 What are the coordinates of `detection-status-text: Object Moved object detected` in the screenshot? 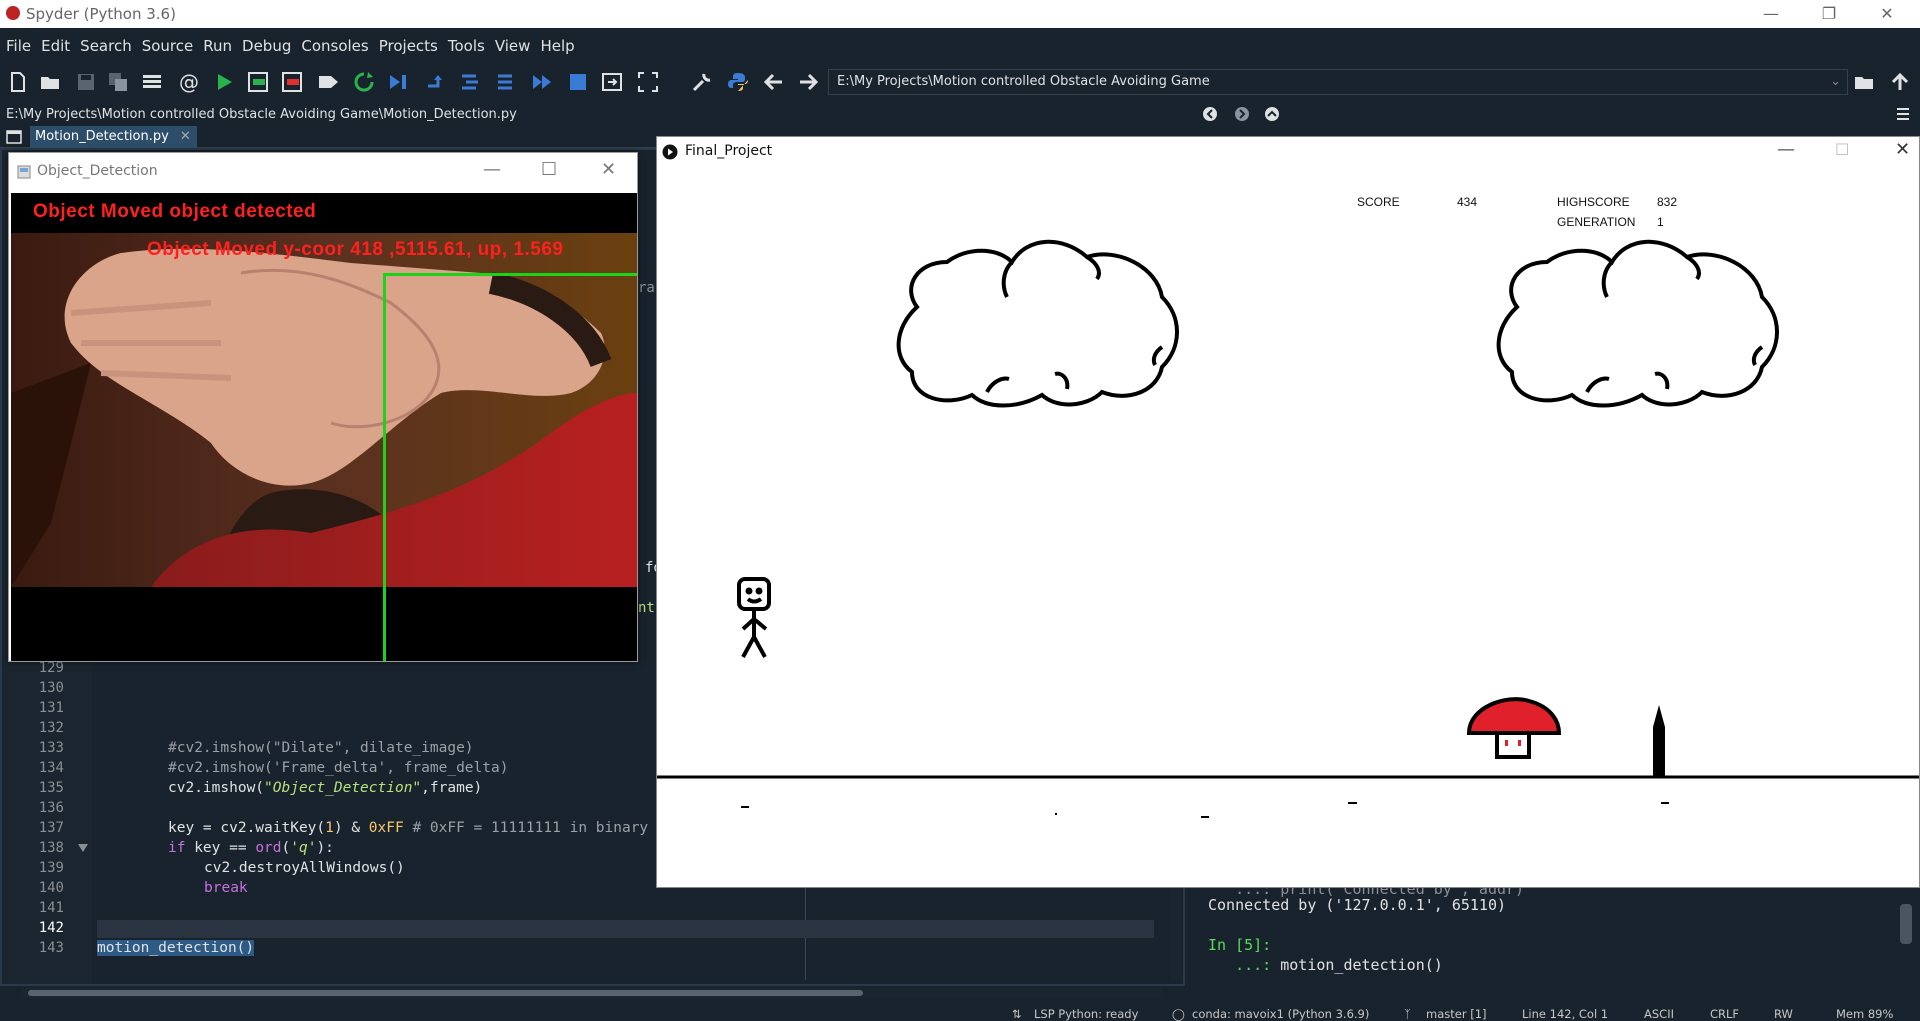 It's located at (175, 211).